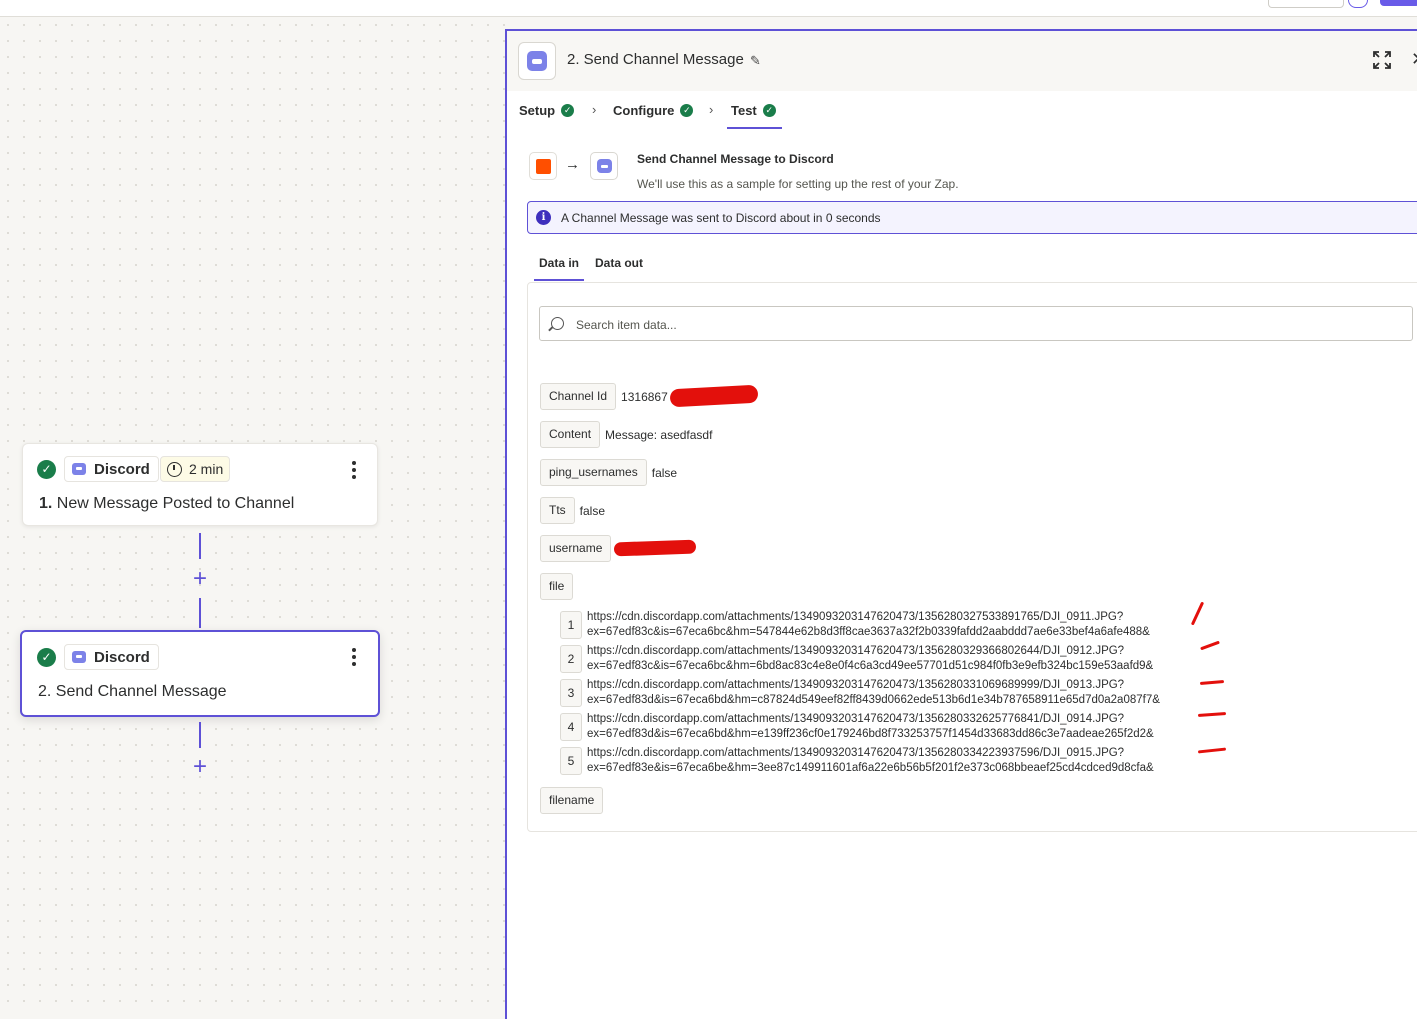  I want to click on field-row-tts: Tts false, so click(572, 510).